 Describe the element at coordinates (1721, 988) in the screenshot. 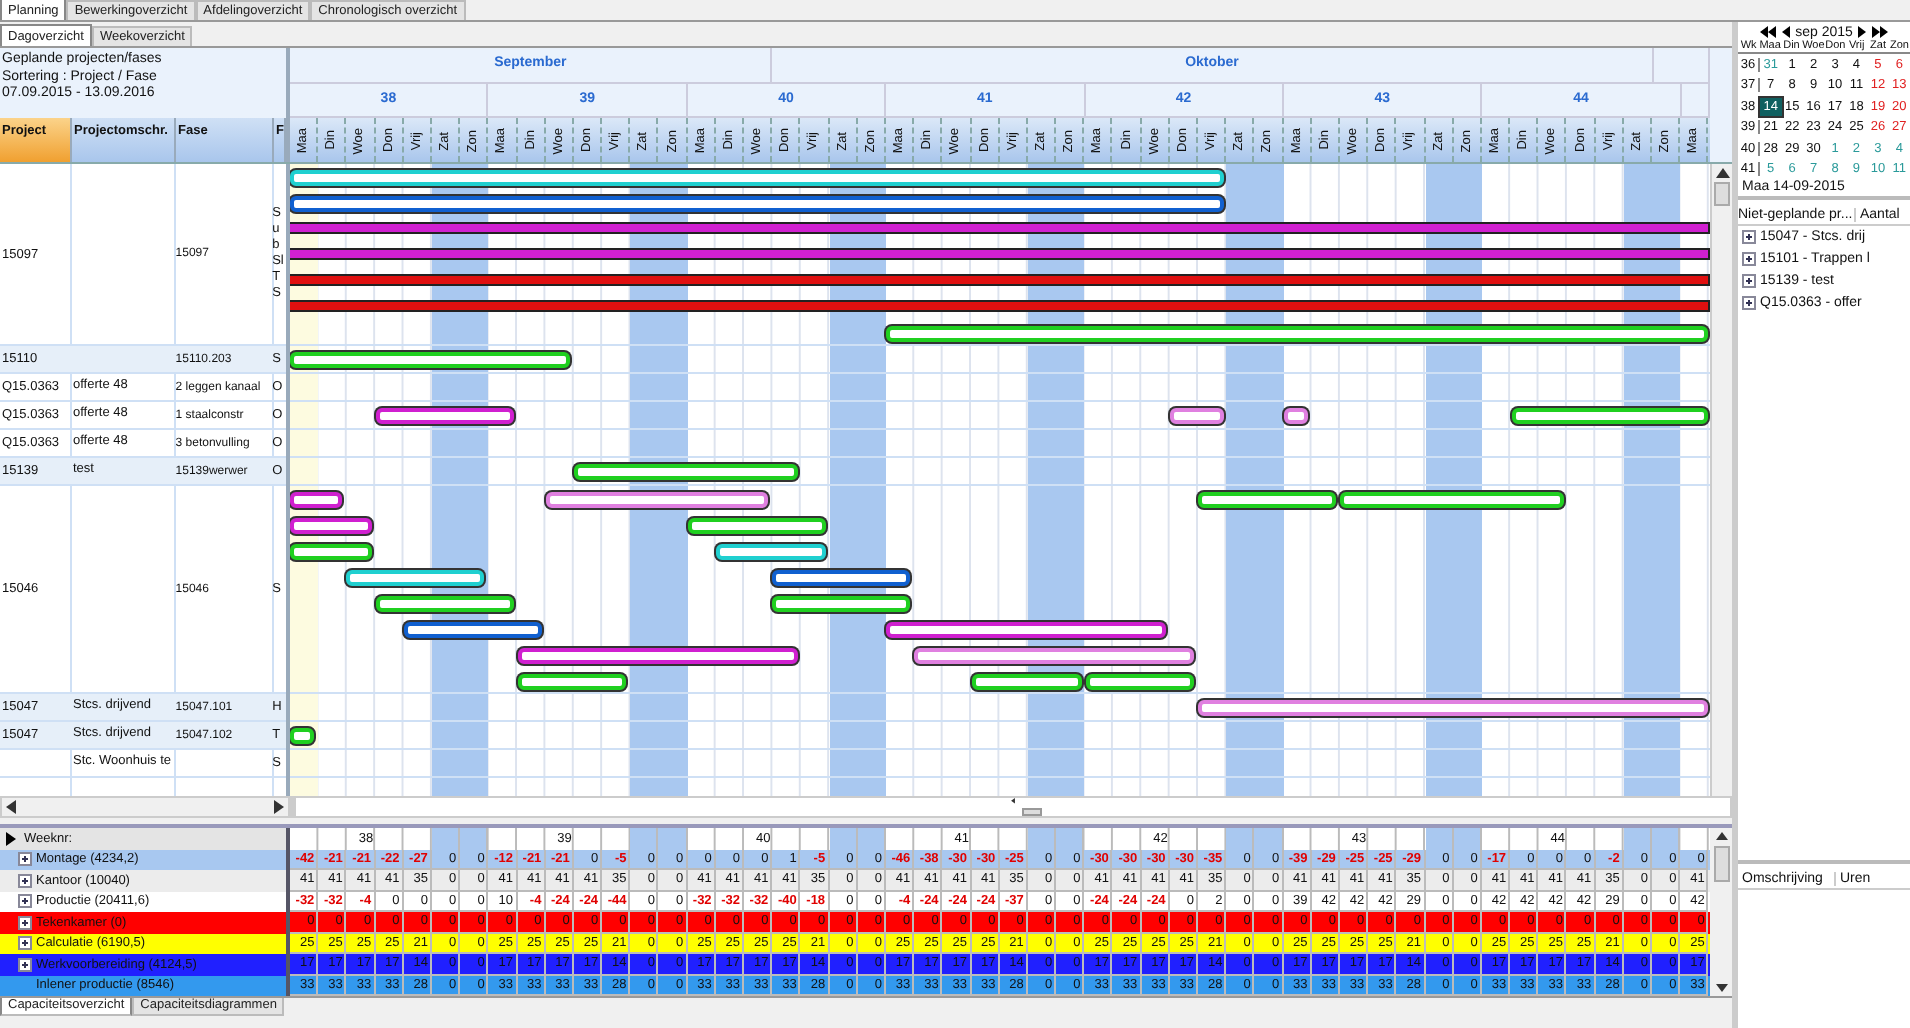

I see `scroll-down-icon` at that location.